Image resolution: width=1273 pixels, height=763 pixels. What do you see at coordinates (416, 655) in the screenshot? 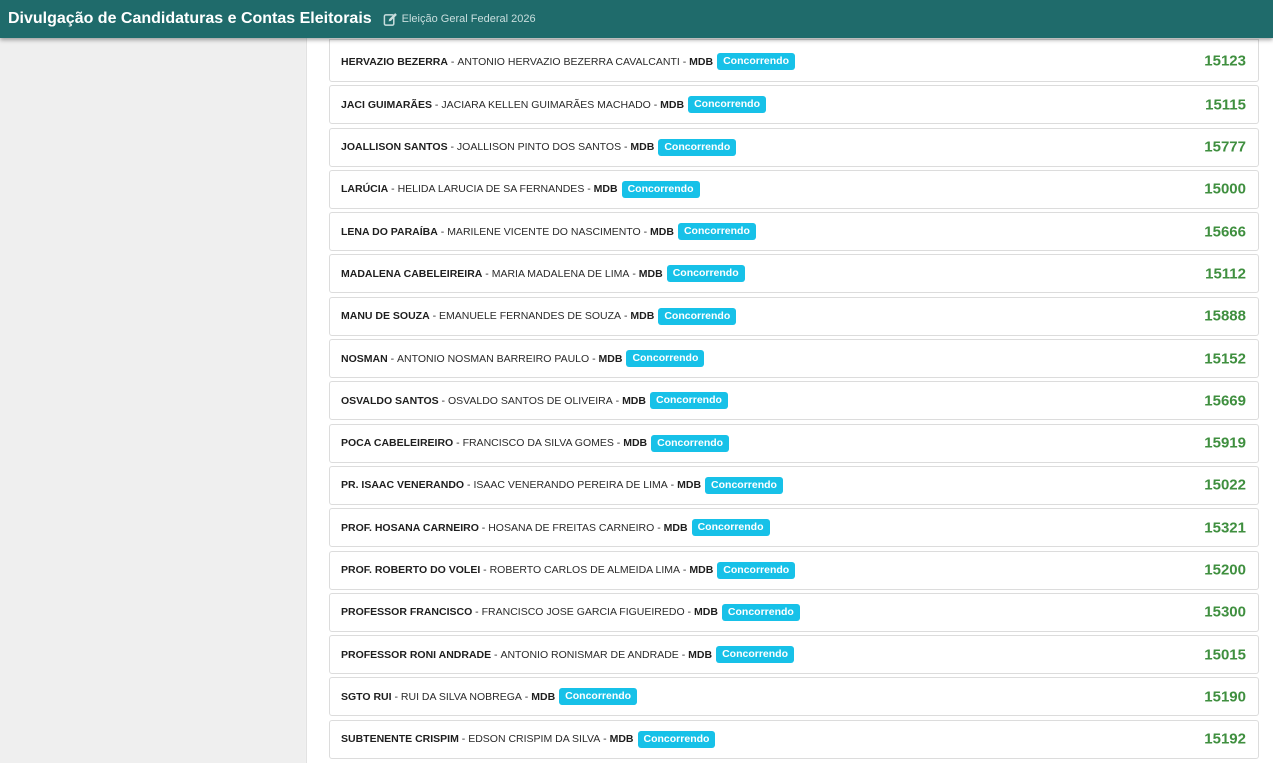
I see `candidate-urn-name: PROFESSOR RONI ANDRADE` at bounding box center [416, 655].